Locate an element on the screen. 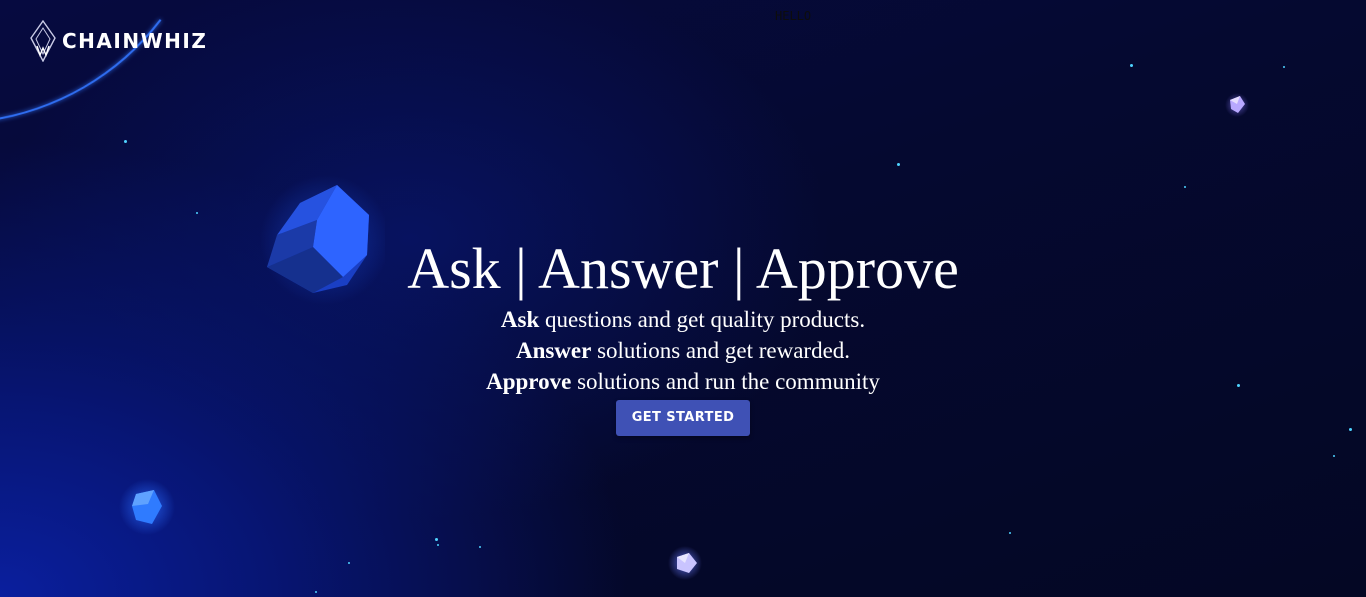  hero-line-ask: Ask questions and get quality products. is located at coordinates (683, 319).